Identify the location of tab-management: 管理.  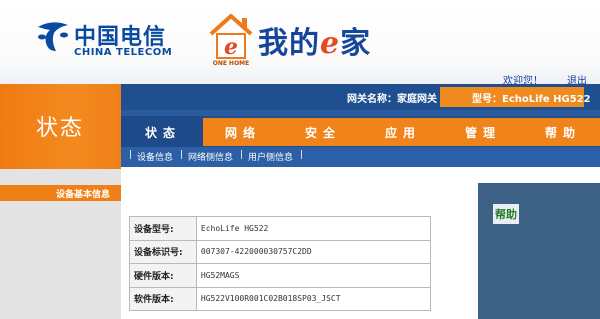
(483, 132).